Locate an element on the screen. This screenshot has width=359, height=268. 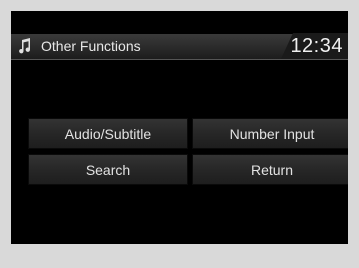
return-label: Return is located at coordinates (272, 169).